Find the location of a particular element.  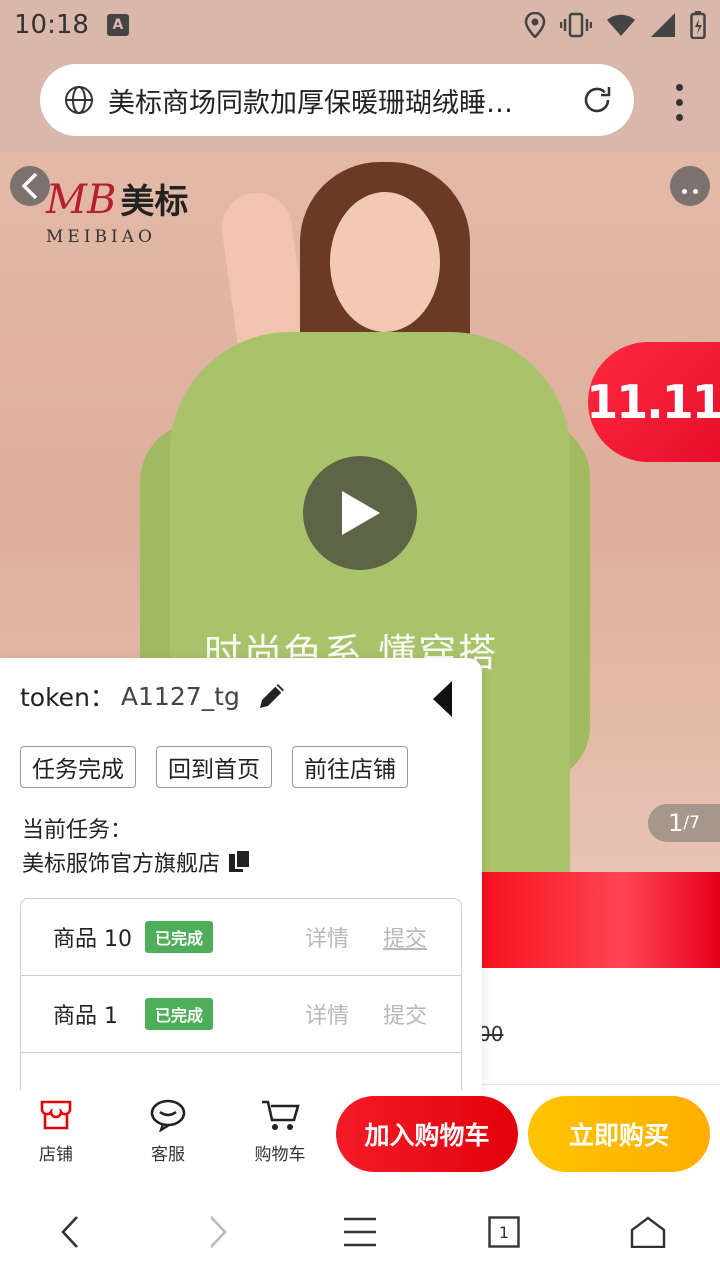

nav-tabs-button: 1 is located at coordinates (504, 1232).